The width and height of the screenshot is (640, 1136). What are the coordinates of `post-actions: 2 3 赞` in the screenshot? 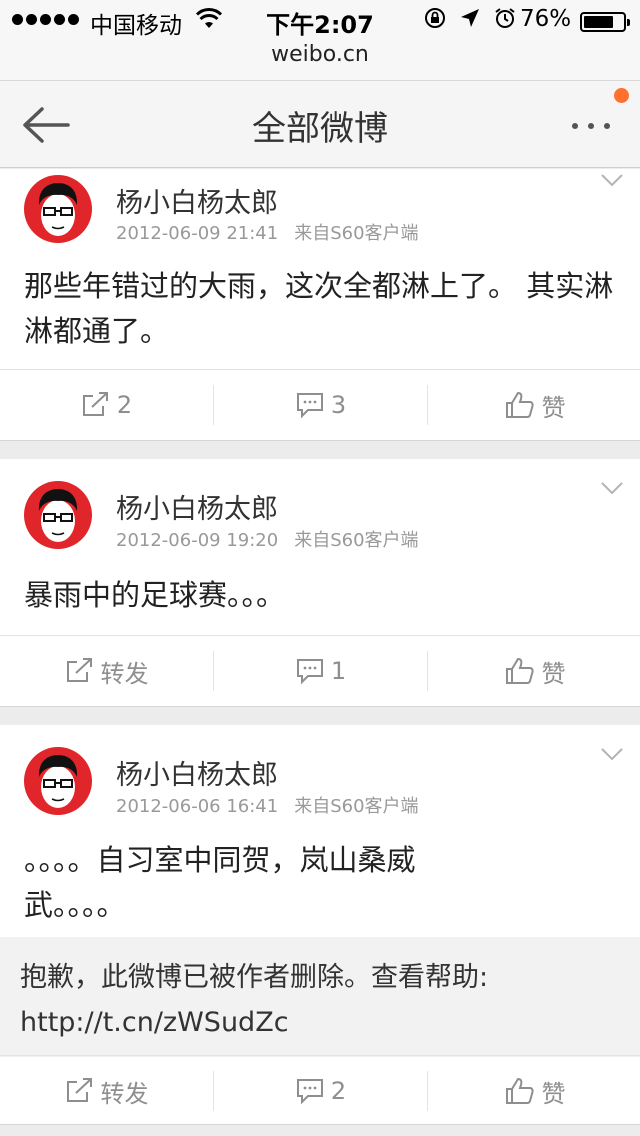 It's located at (320, 404).